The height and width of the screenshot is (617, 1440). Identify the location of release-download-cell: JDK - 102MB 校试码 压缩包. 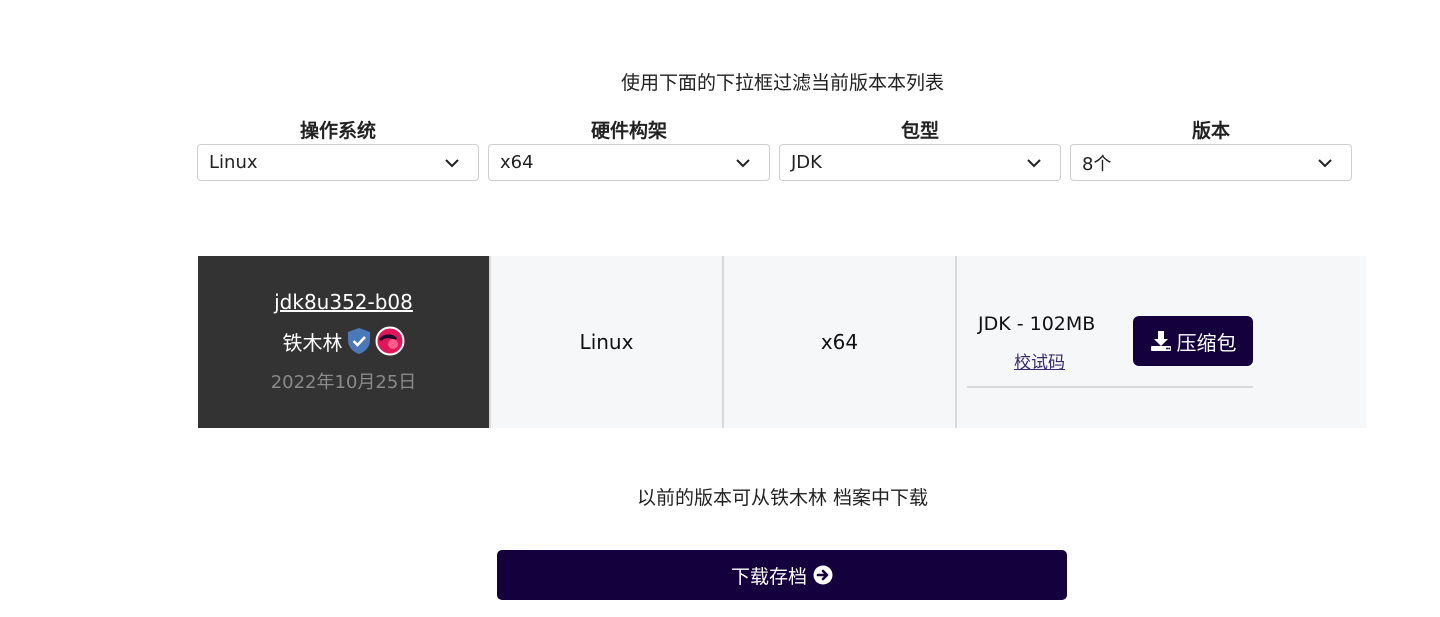
(1160, 342).